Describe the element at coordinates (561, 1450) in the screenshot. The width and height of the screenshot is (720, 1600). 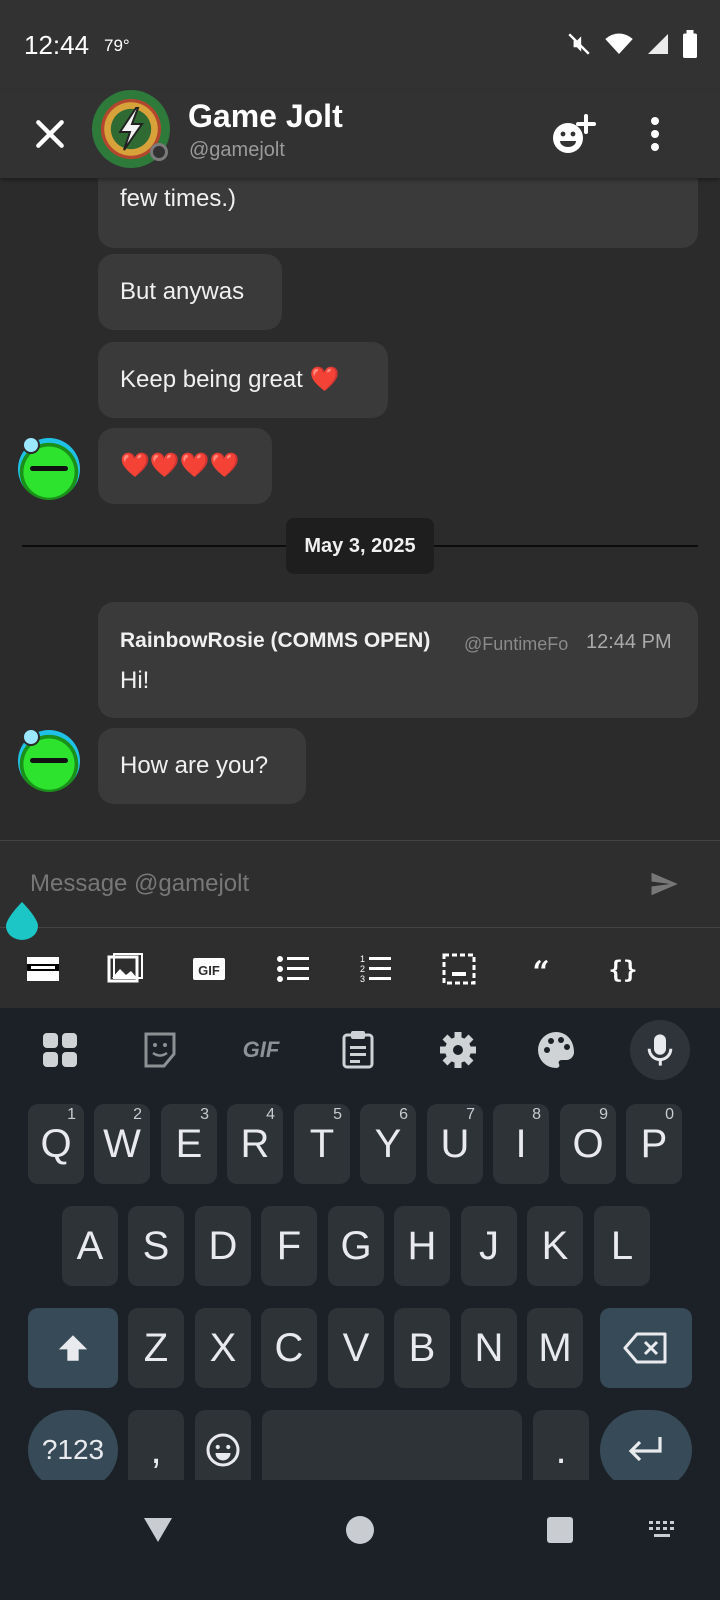
I see `period-key: .` at that location.